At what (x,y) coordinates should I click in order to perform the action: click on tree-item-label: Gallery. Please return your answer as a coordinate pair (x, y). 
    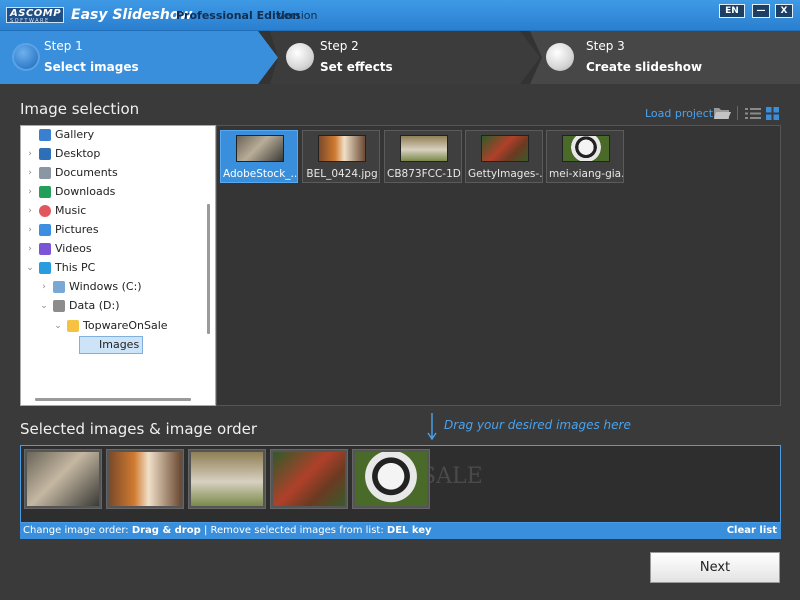
    Looking at the image, I should click on (75, 134).